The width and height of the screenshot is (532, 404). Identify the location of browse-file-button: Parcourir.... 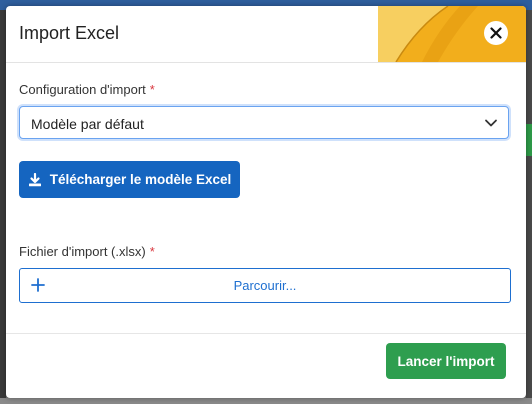
(265, 285).